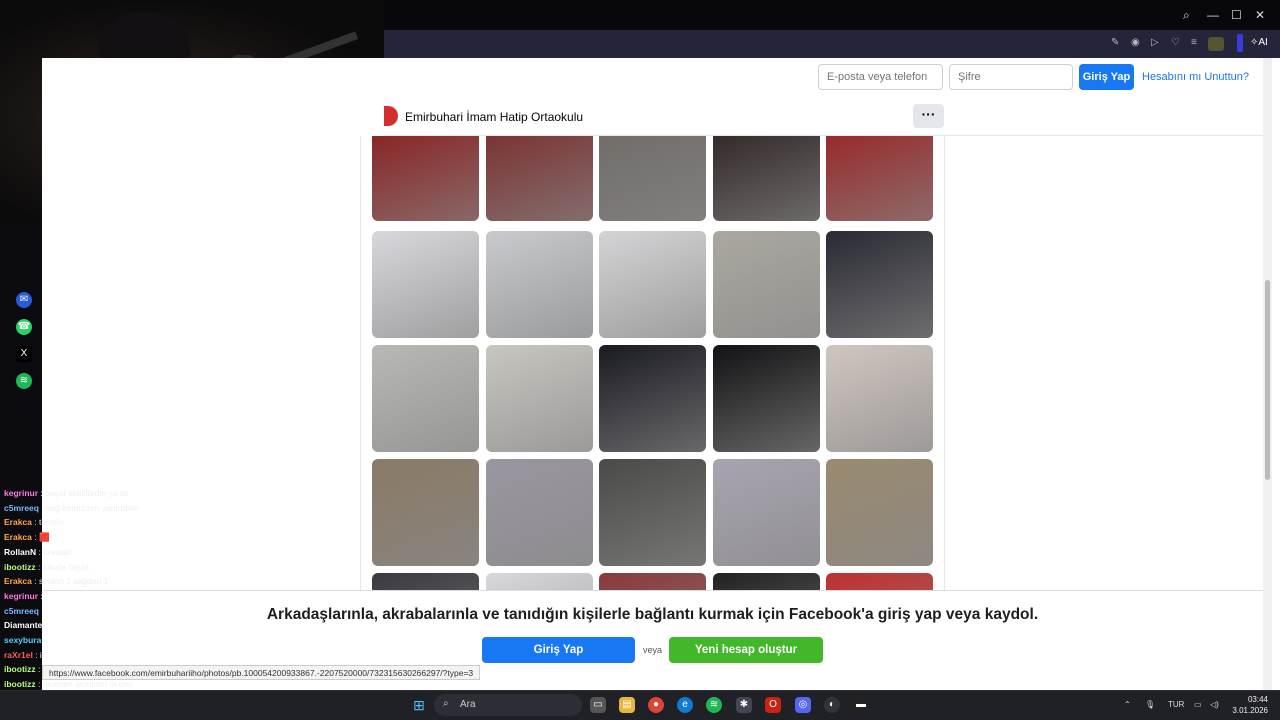  Describe the element at coordinates (1176, 704) in the screenshot. I see `language-indicator: TUR` at that location.